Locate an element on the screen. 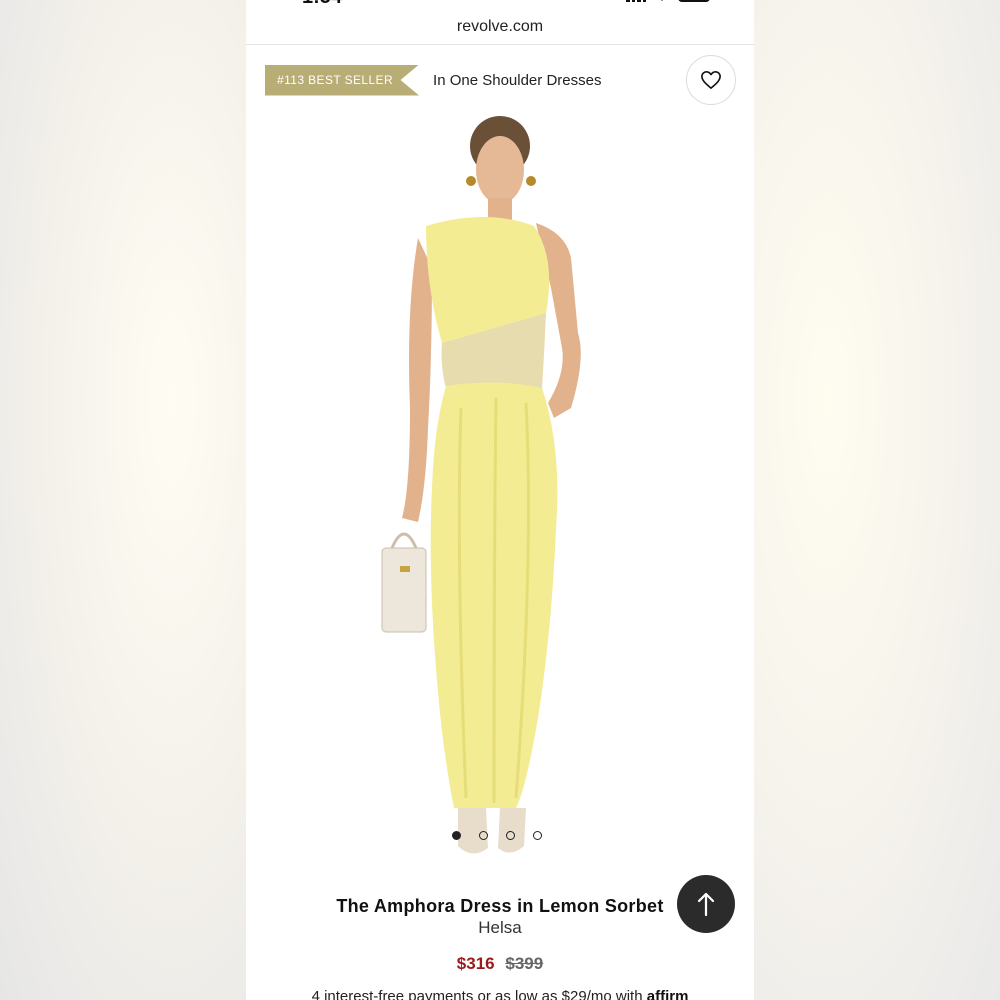 The width and height of the screenshot is (1000, 1000). wishlist-button is located at coordinates (711, 80).